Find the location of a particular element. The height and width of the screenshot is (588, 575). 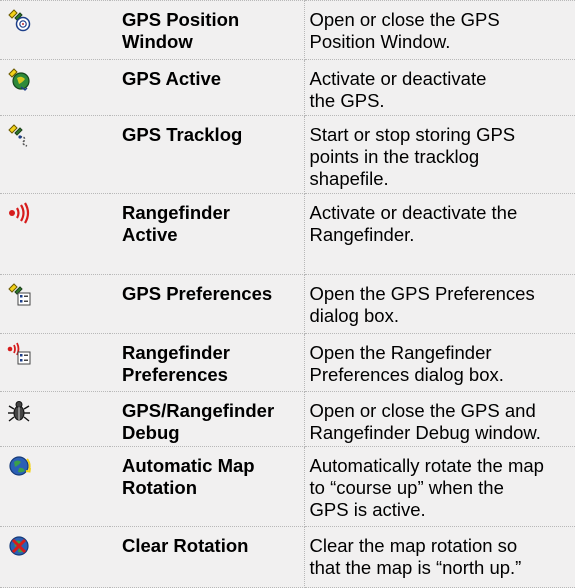

gps-position-window-icon is located at coordinates (19, 20).